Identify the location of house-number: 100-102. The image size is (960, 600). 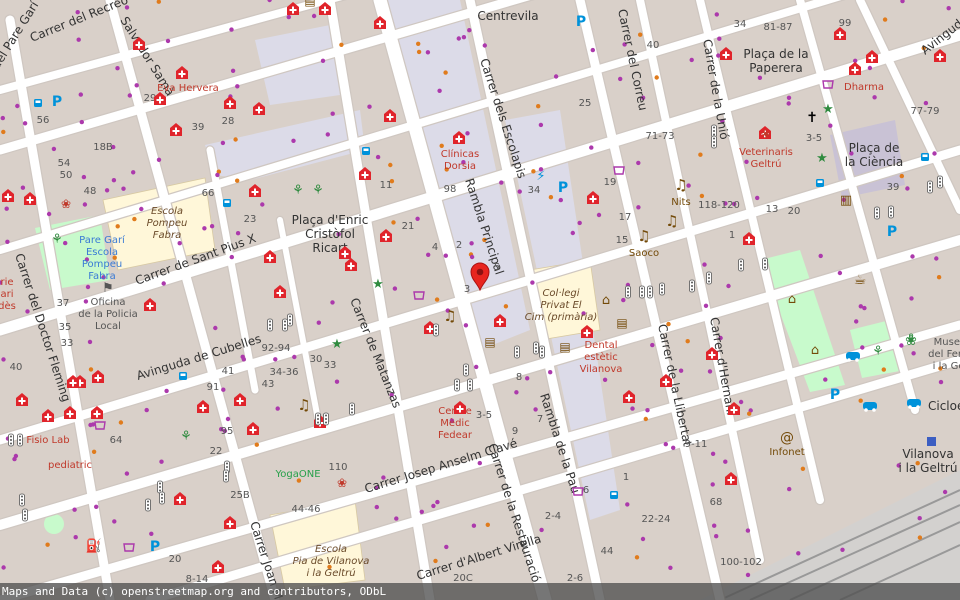
(741, 562).